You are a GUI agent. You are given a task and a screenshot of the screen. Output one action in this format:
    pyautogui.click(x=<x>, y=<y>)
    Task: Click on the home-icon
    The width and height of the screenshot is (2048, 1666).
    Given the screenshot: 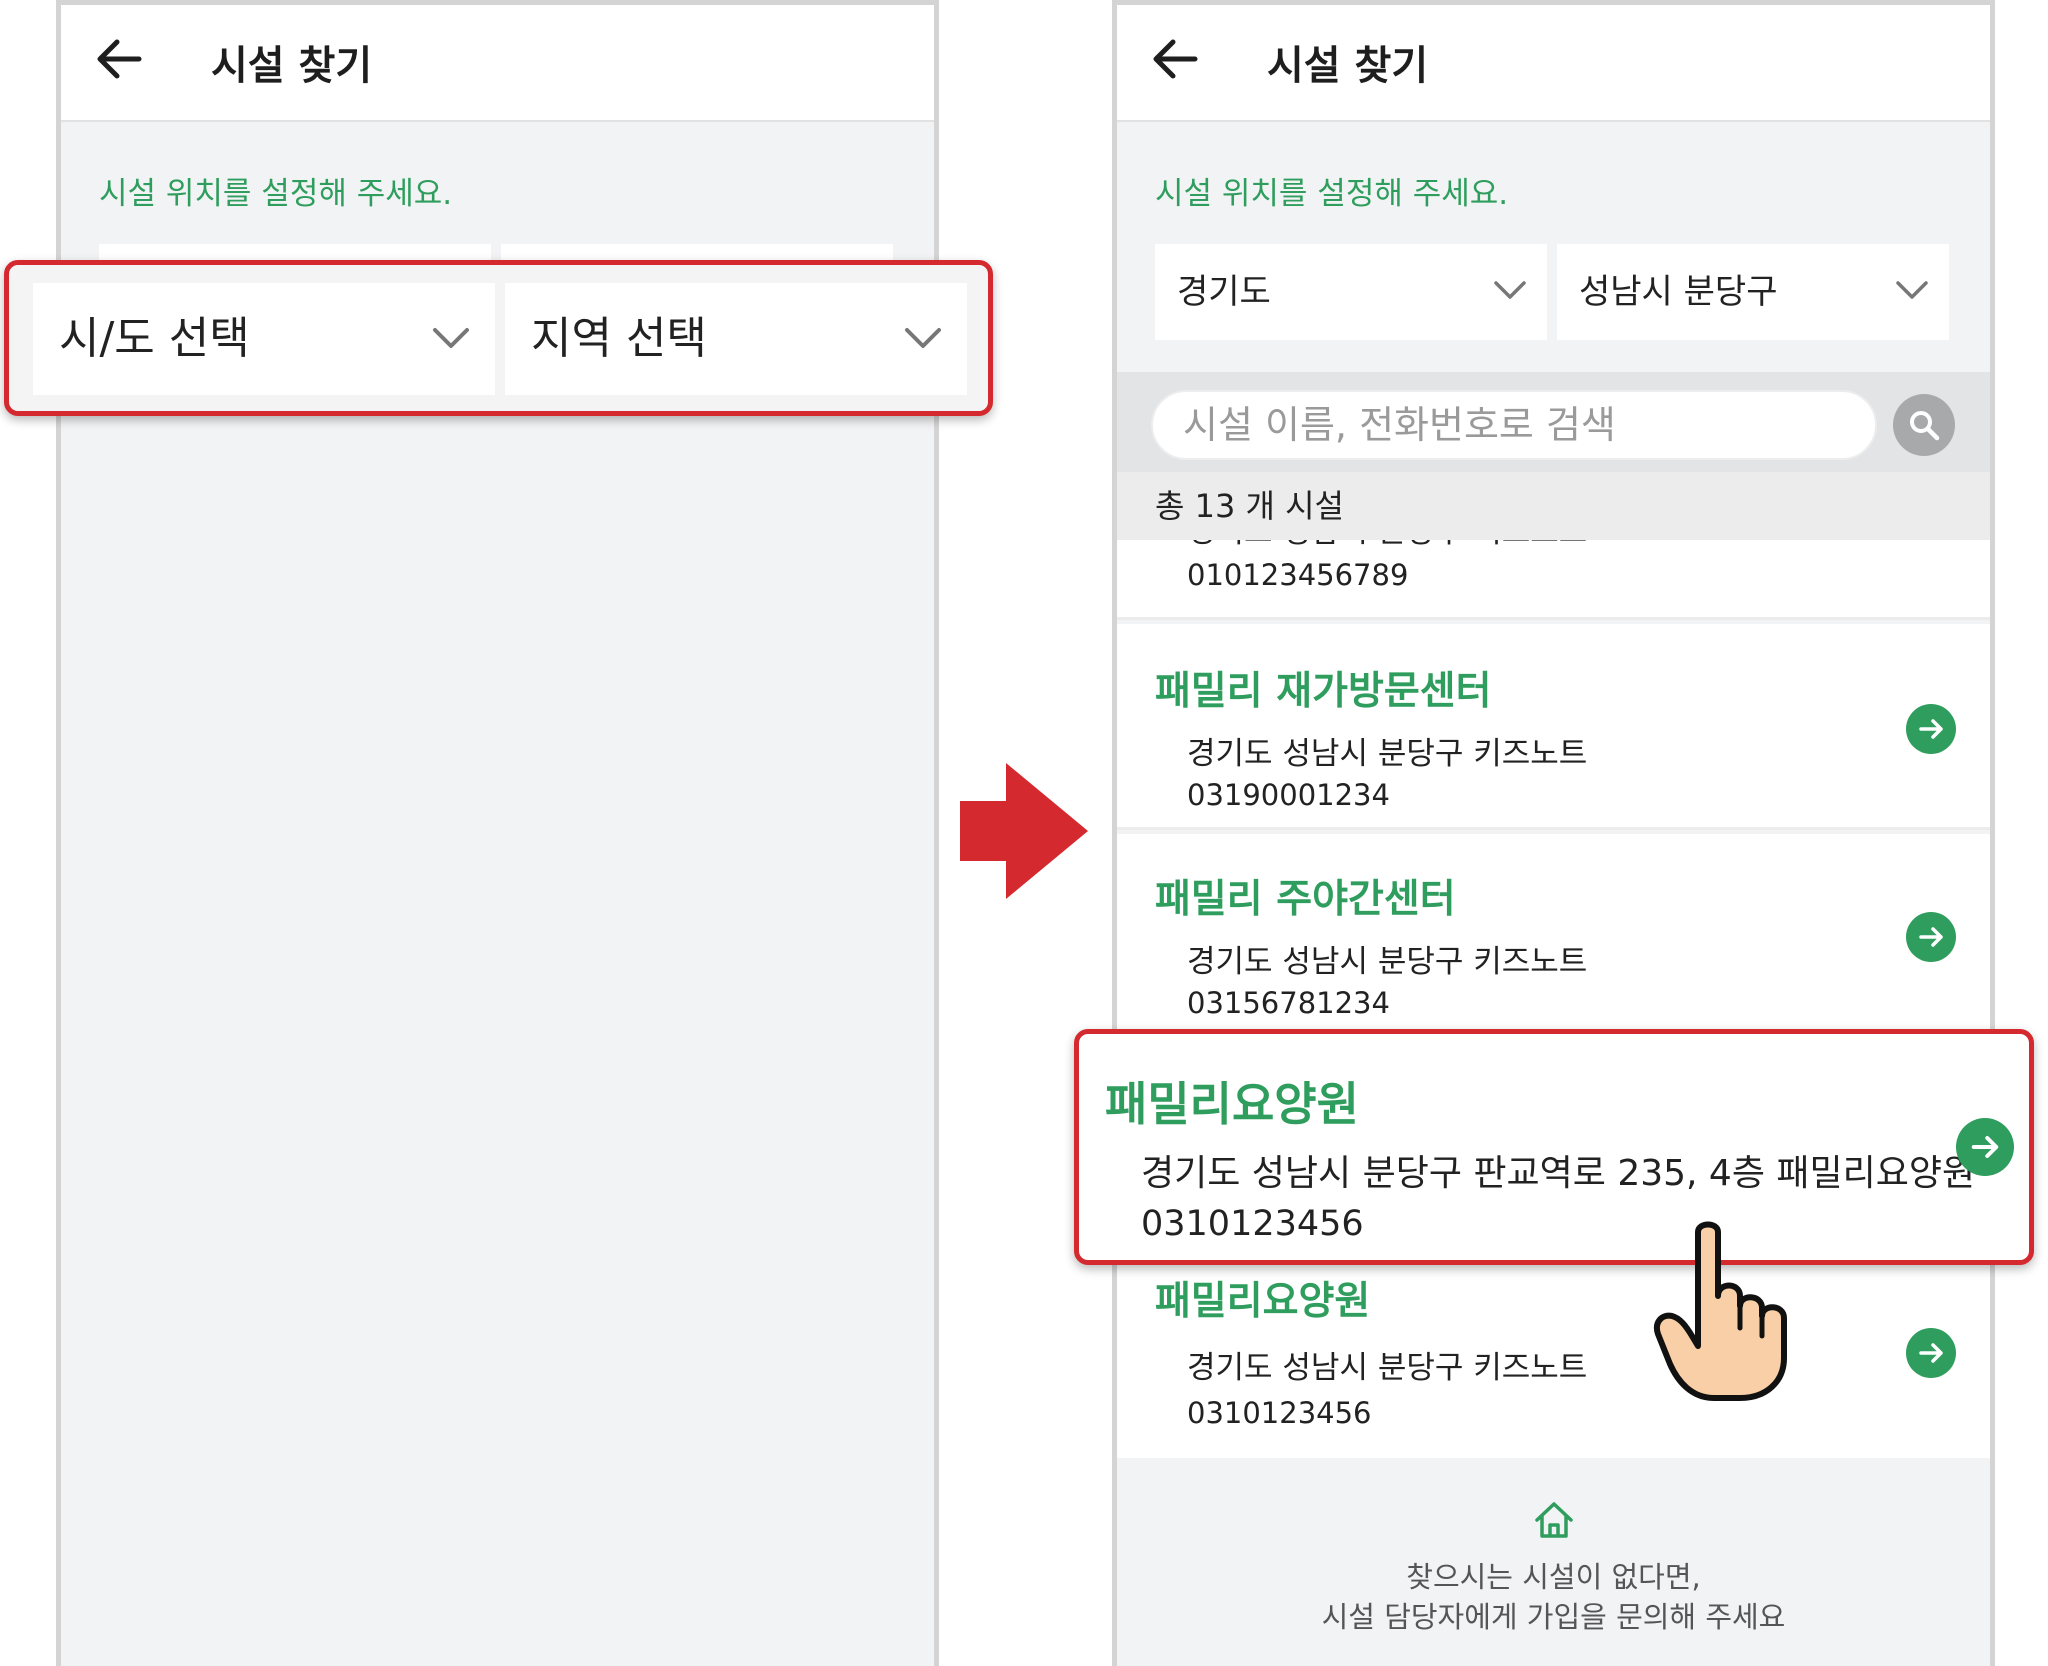 What is the action you would take?
    pyautogui.click(x=1554, y=1520)
    